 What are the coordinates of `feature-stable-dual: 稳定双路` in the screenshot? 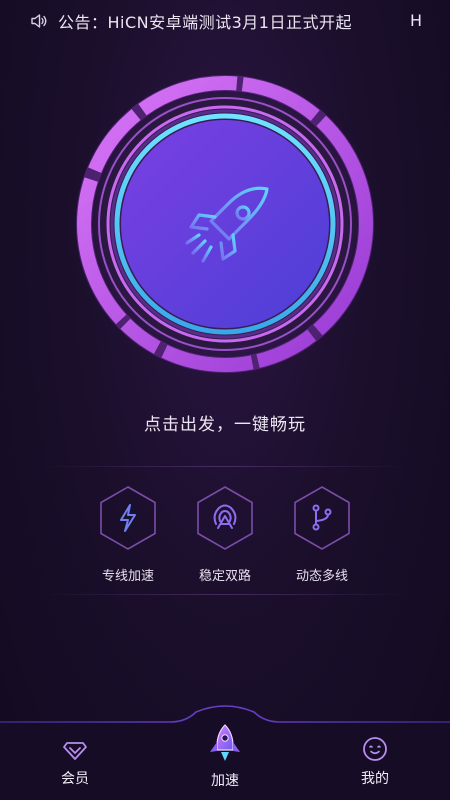 It's located at (225, 534).